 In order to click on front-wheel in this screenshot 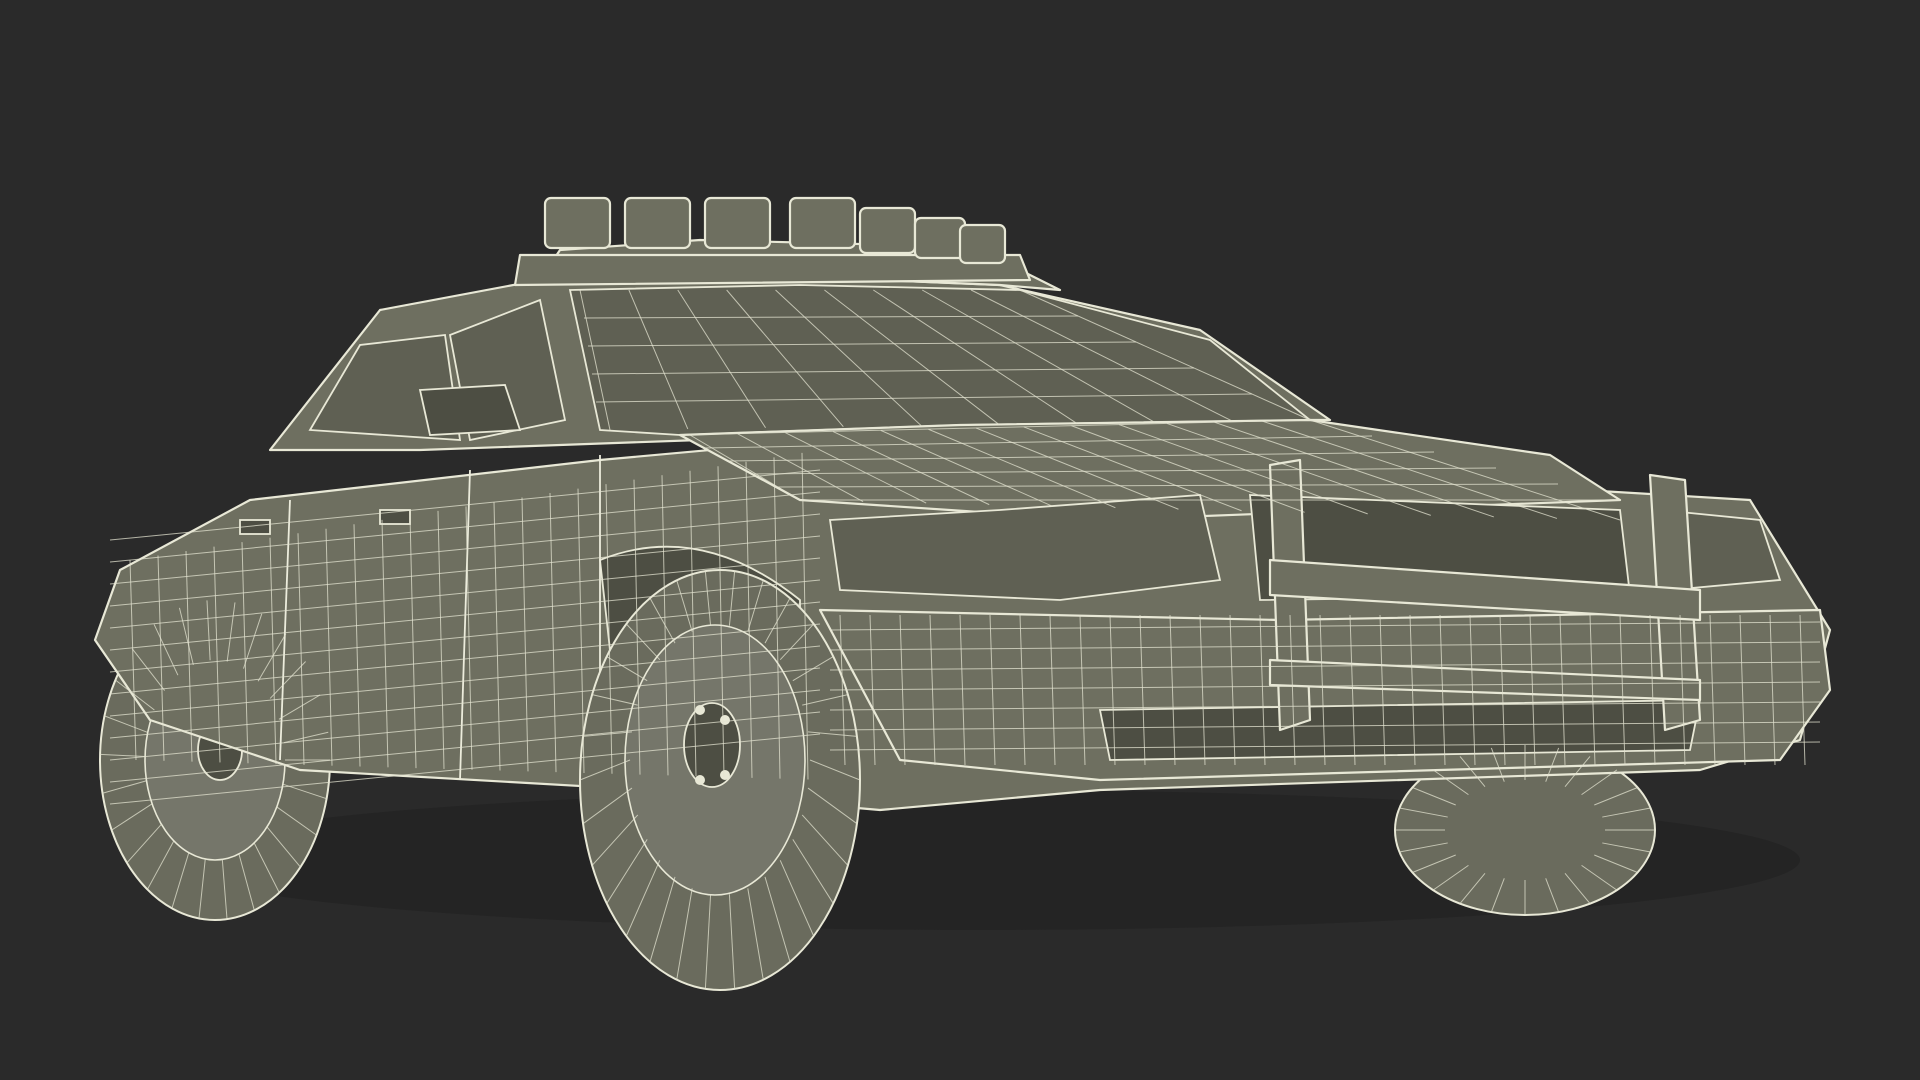, I will do `click(720, 780)`.